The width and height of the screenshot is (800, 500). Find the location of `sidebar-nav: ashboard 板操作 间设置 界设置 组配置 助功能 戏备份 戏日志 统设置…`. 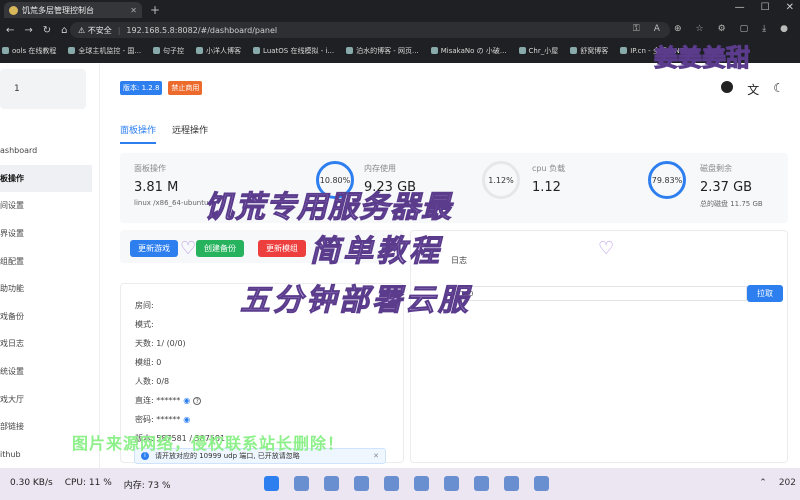

sidebar-nav: ashboard 板操作 间设置 界设置 组配置 助功能 戏备份 戏日志 统设置… is located at coordinates (50, 302).